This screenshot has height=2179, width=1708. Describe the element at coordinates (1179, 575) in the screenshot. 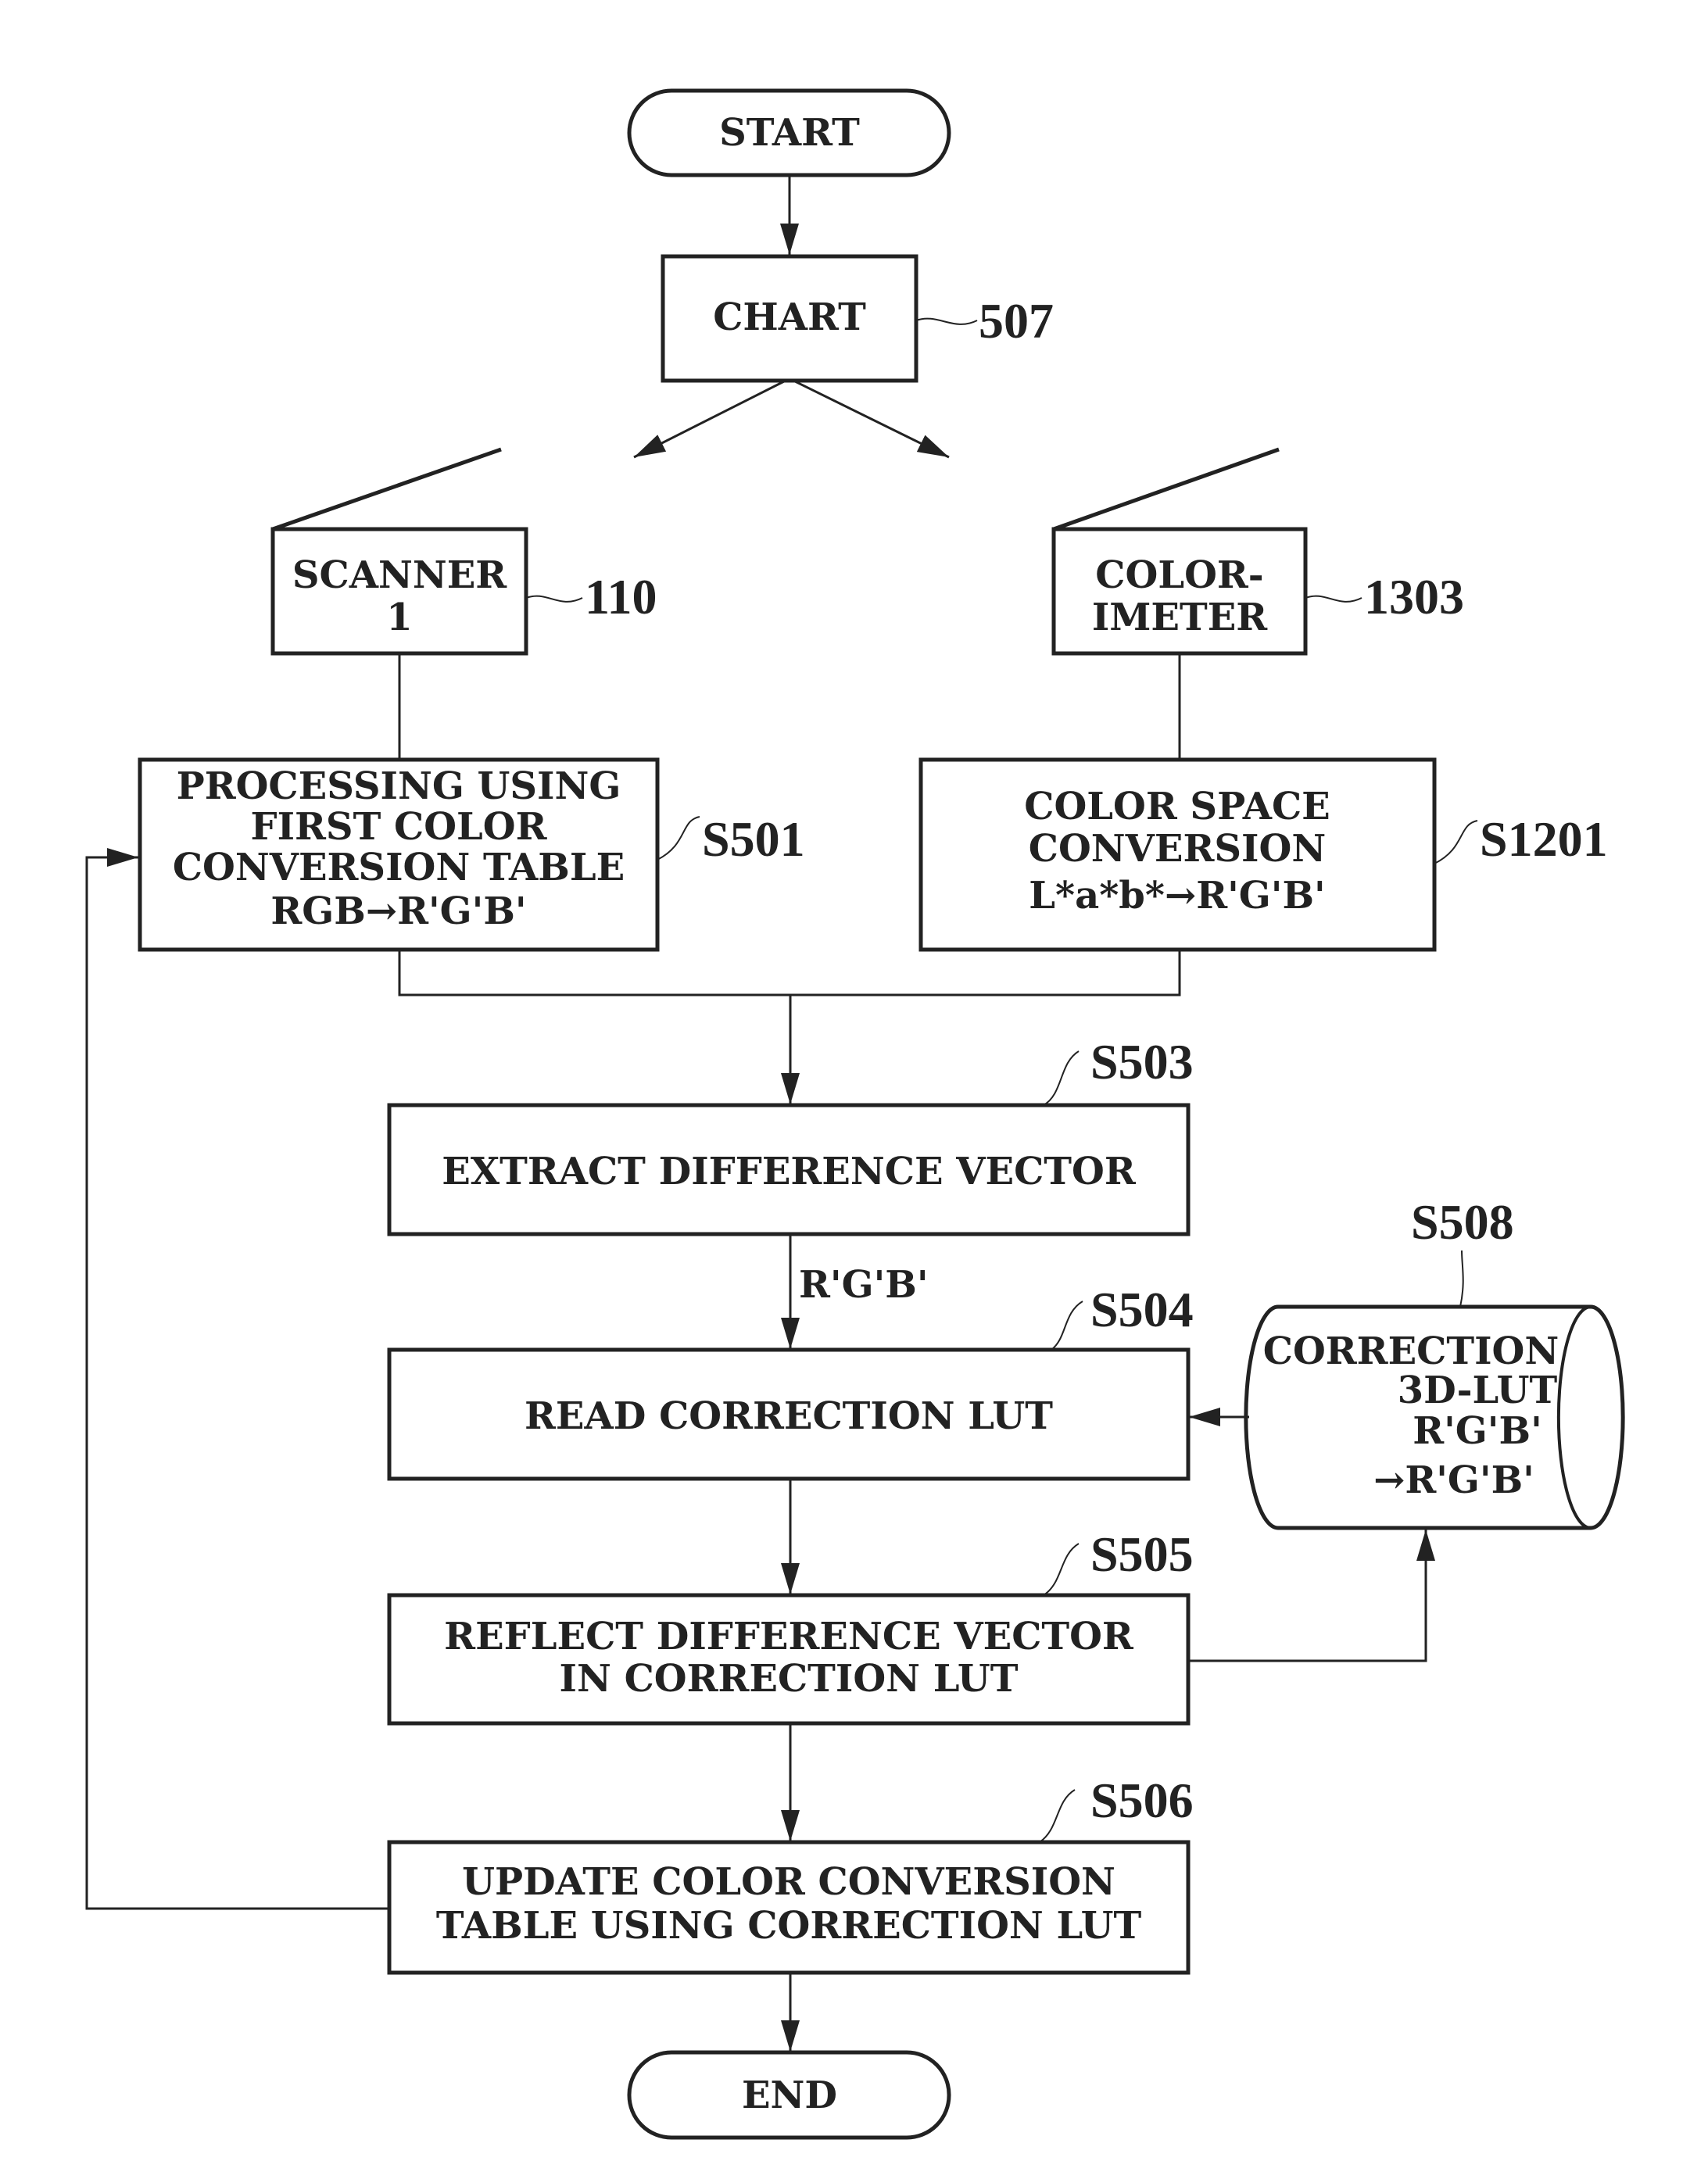

I see `colorimeter-label-line1: COLOR-` at that location.